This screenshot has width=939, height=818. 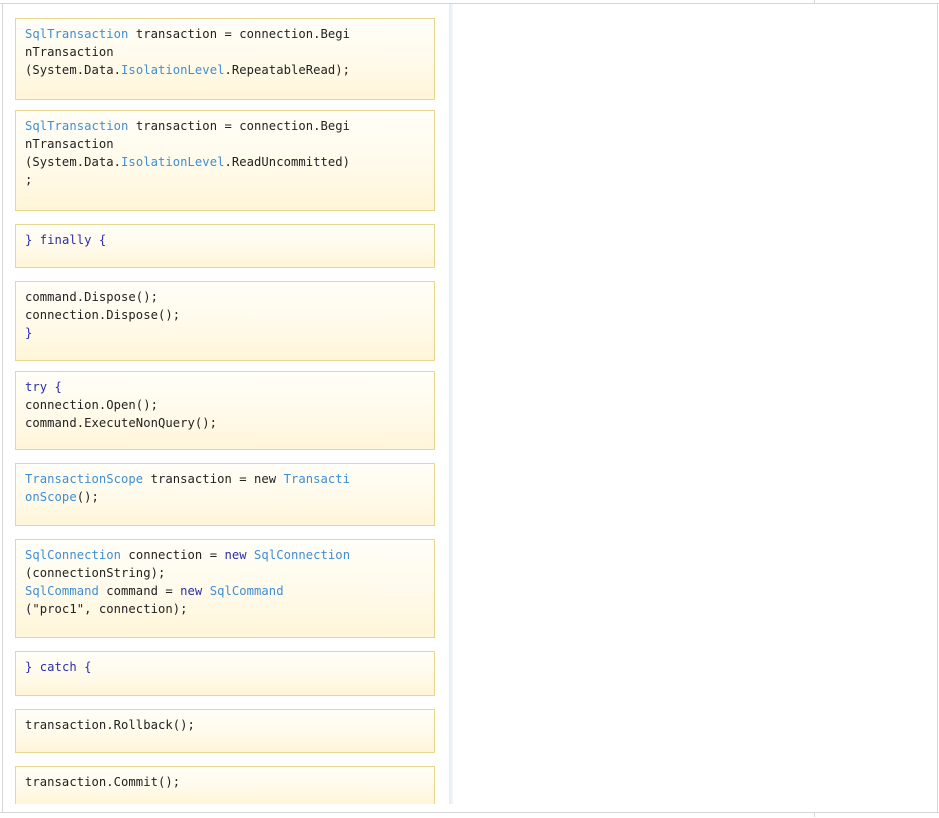 What do you see at coordinates (91, 405) in the screenshot?
I see `code-token-plain: connection.Open();` at bounding box center [91, 405].